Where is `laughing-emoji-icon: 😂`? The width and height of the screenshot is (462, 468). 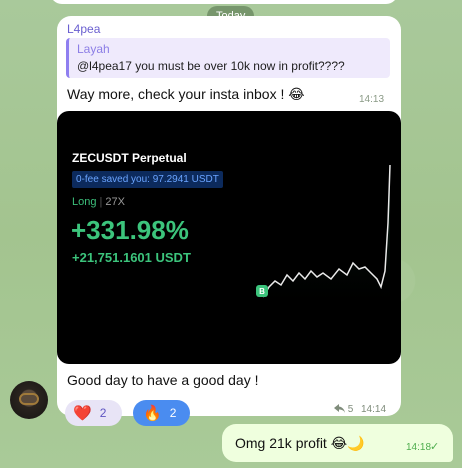
laughing-emoji-icon: 😂 is located at coordinates (296, 94).